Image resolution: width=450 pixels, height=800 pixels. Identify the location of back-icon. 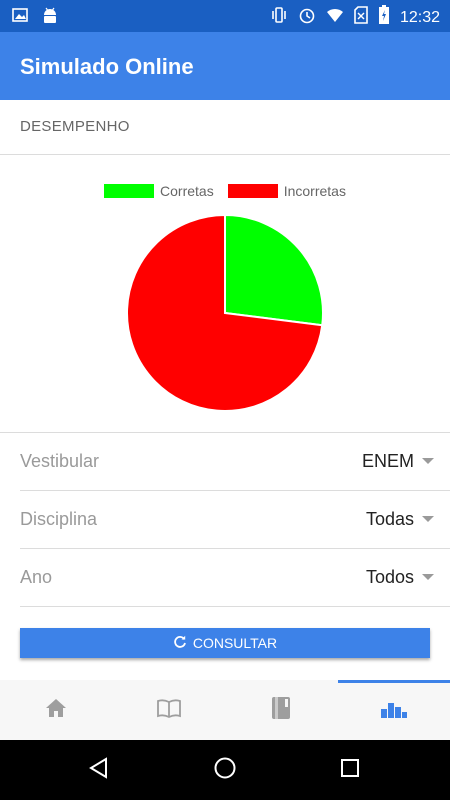
(99, 770).